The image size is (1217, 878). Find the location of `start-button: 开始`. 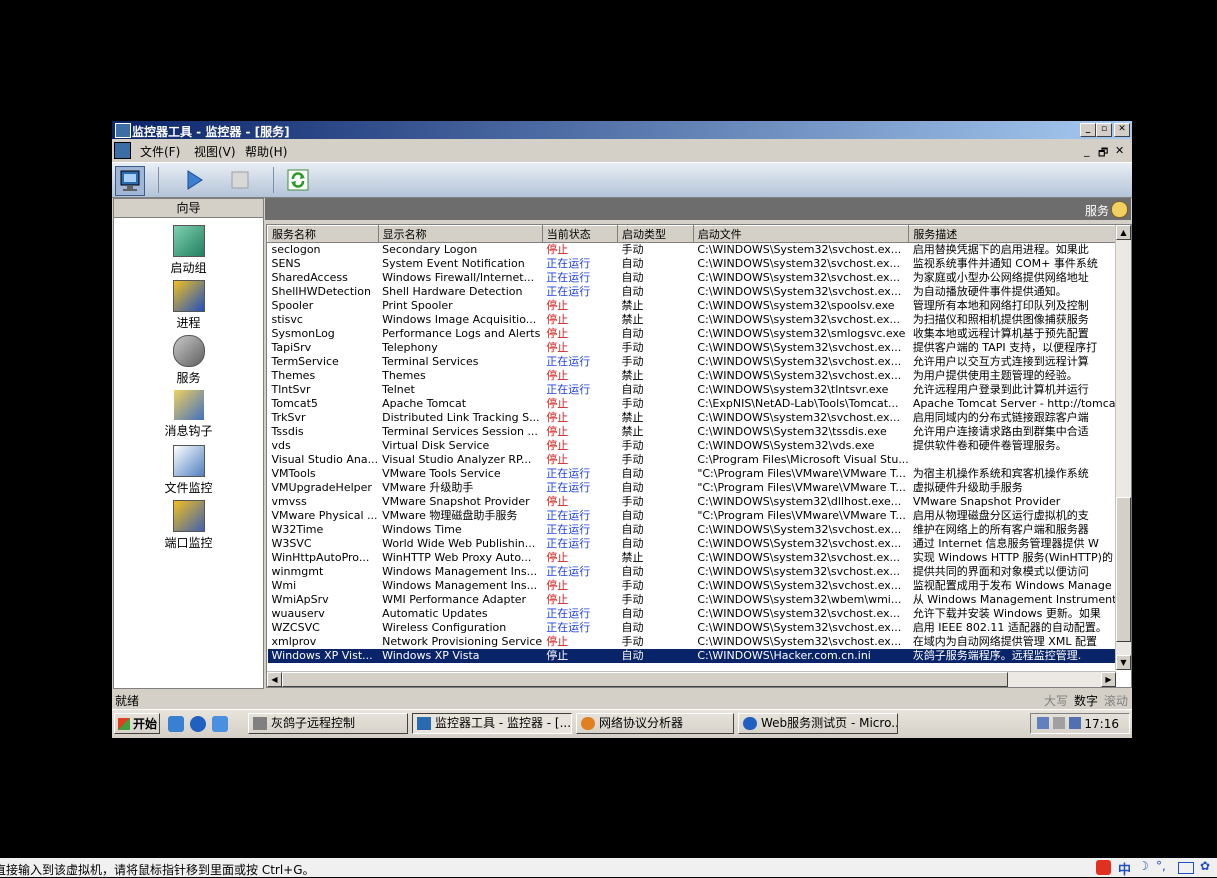

start-button: 开始 is located at coordinates (137, 723).